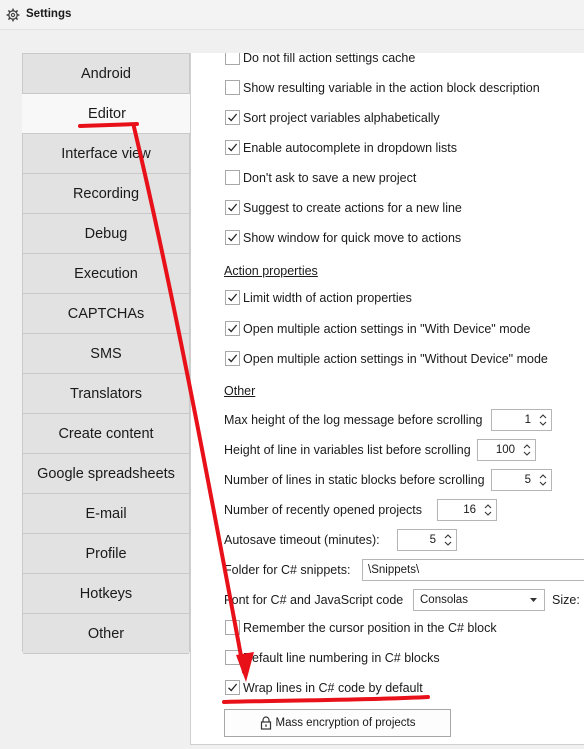 This screenshot has width=584, height=749. Describe the element at coordinates (106, 394) in the screenshot. I see `tab-translators: Translators` at that location.